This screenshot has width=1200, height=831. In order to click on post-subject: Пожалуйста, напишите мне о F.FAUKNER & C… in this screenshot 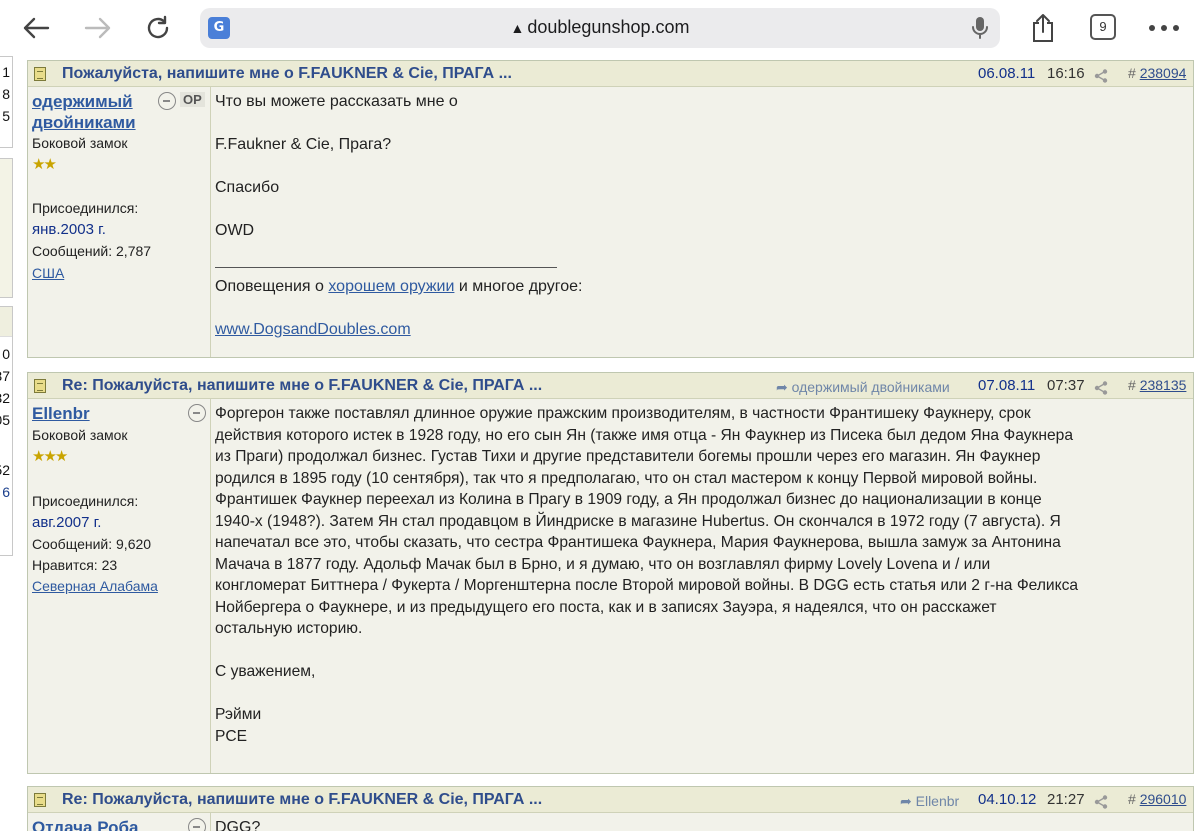, I will do `click(287, 74)`.